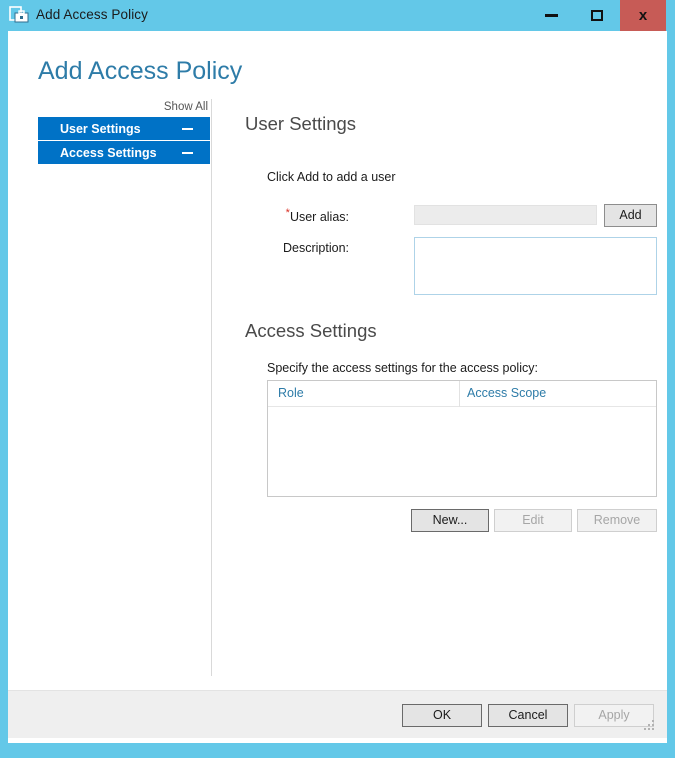  I want to click on table-body-empty, so click(462, 452).